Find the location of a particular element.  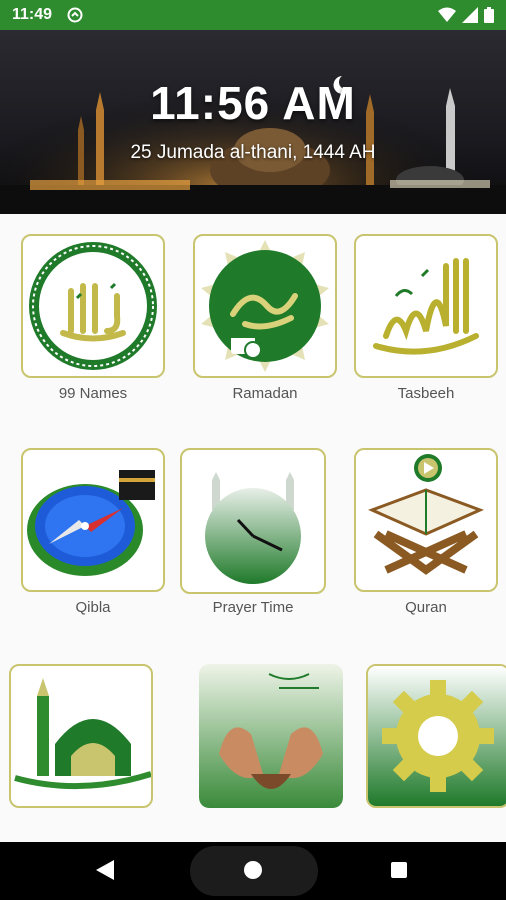

menu-item-label: Quran is located at coordinates (426, 607).